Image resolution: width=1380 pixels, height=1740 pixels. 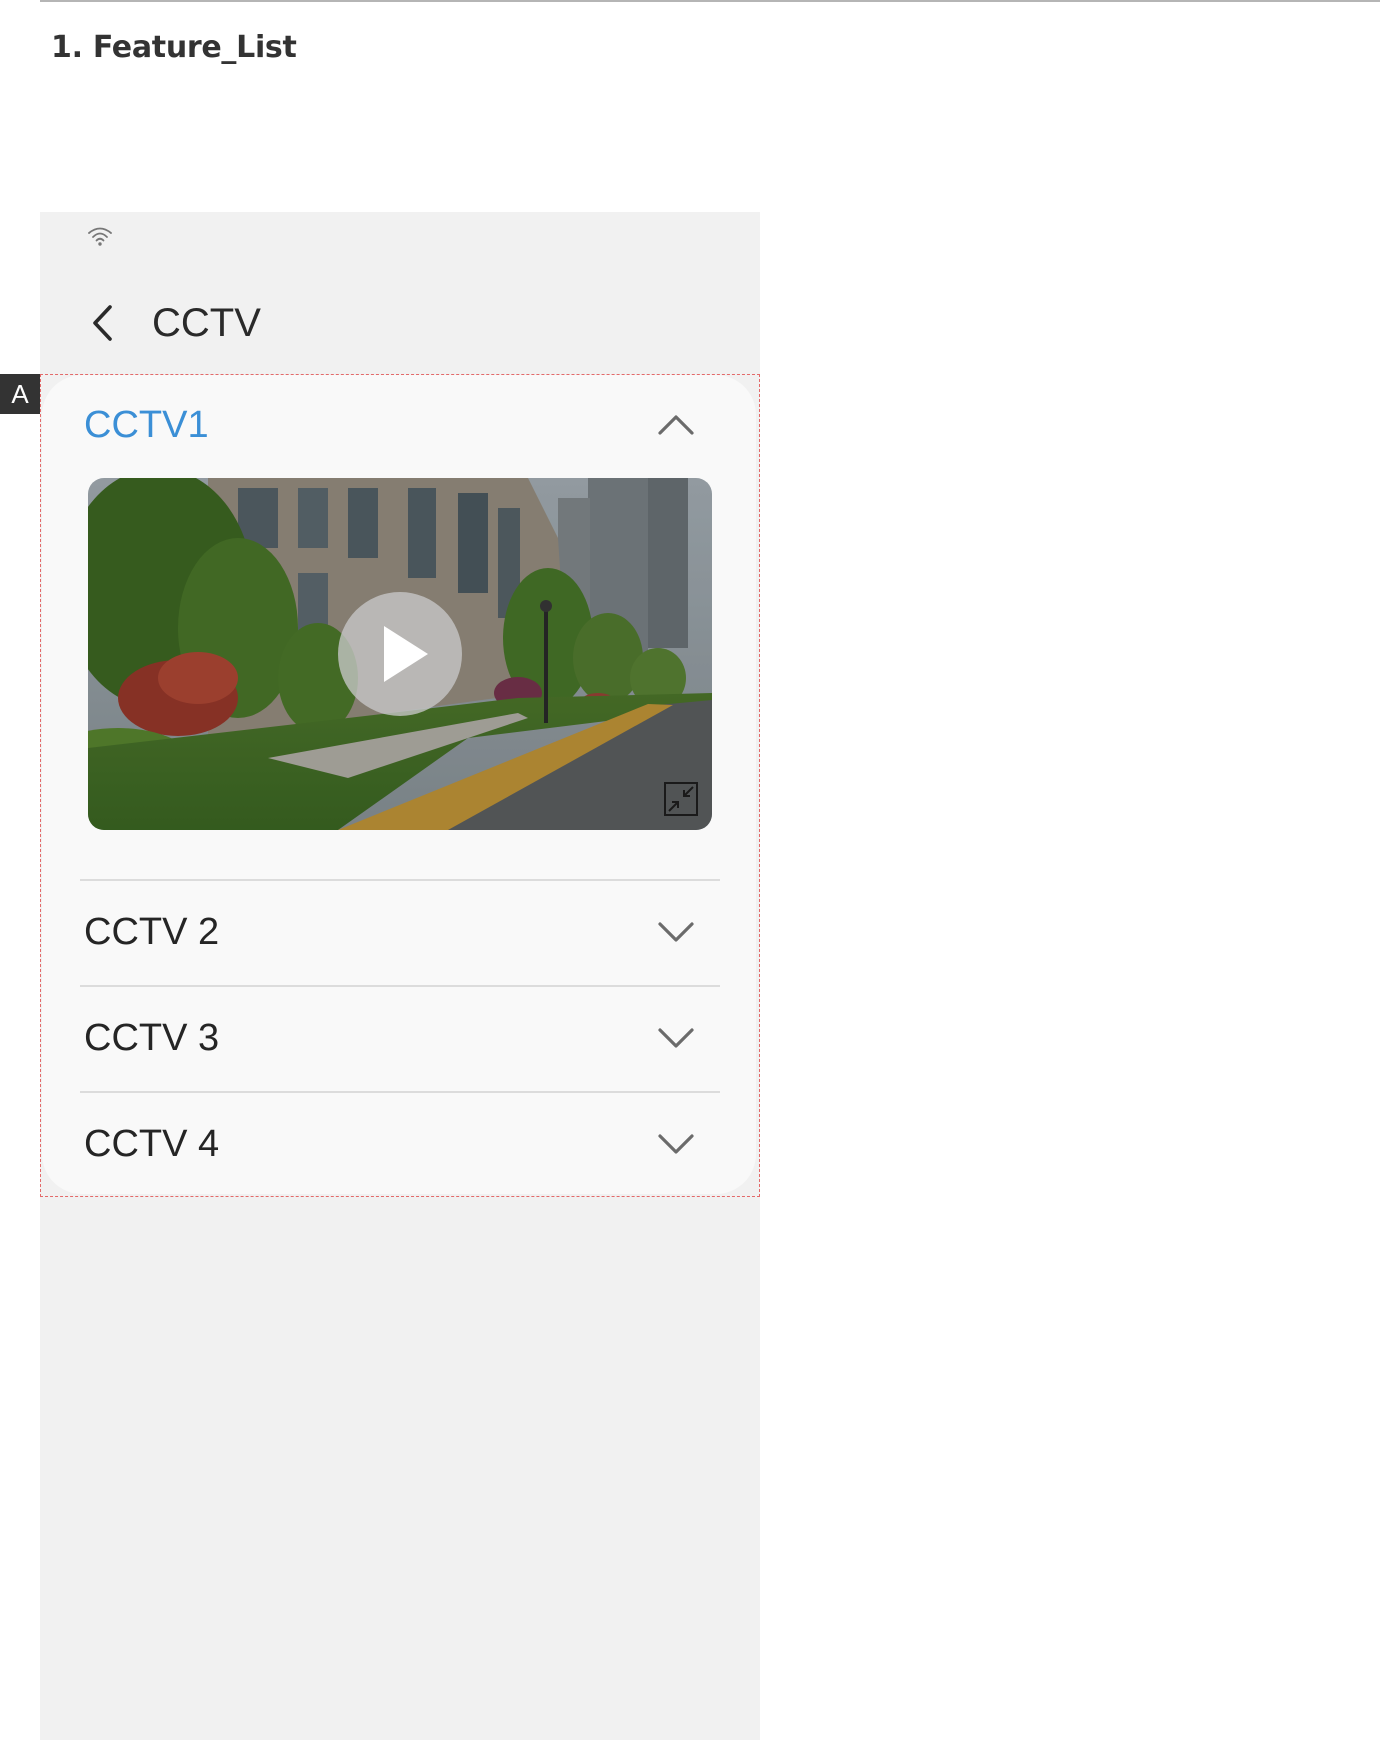 I want to click on play-button, so click(x=400, y=654).